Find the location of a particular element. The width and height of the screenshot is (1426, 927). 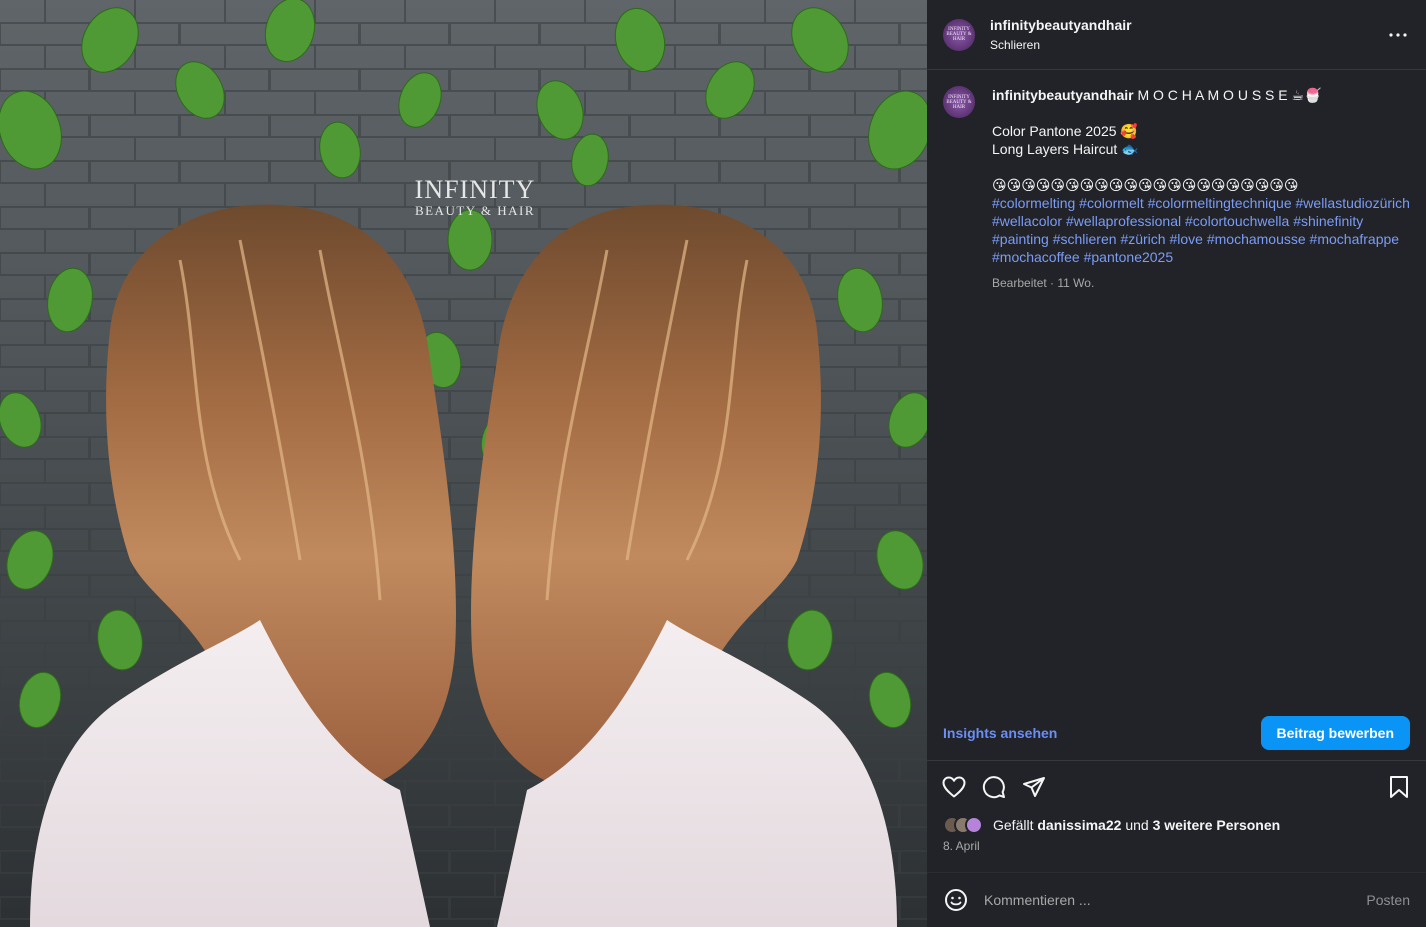

emoji-icon is located at coordinates (956, 900).